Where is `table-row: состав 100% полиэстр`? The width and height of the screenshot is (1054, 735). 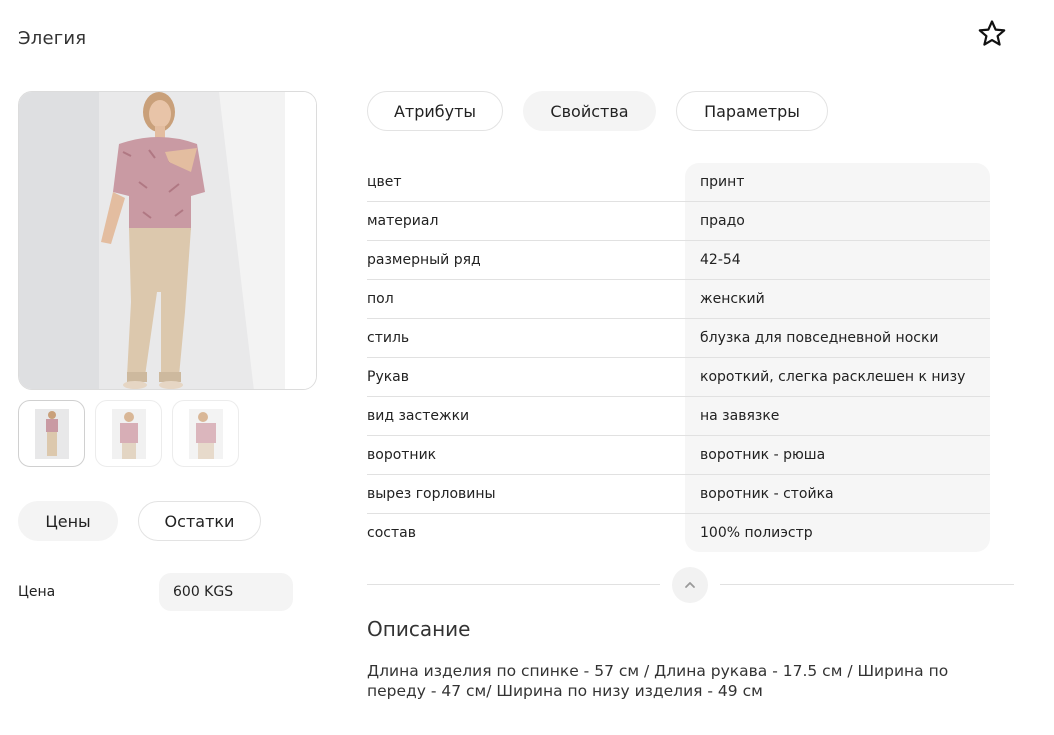
table-row: состав 100% полиэстр is located at coordinates (678, 533).